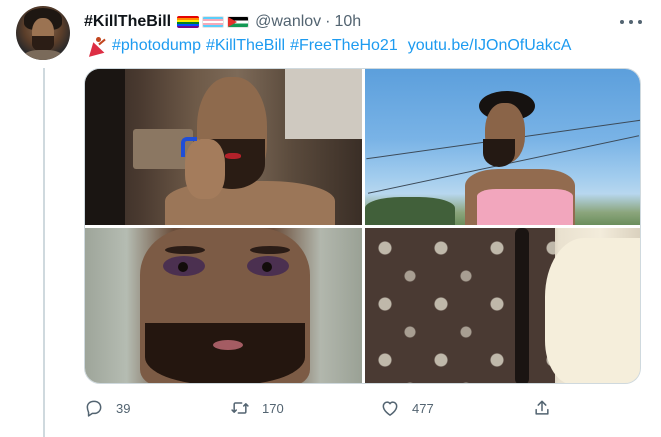 This screenshot has height=437, width=661. I want to click on photo-4-braid, so click(522, 305).